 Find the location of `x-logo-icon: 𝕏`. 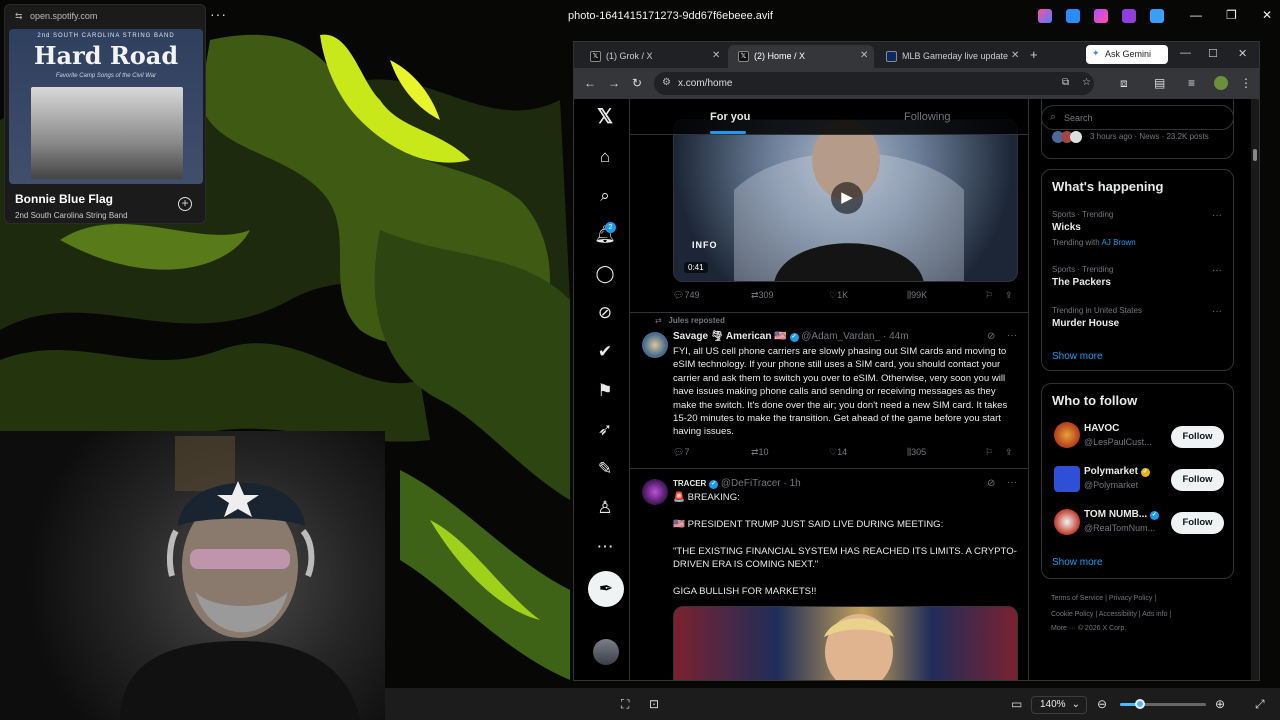

x-logo-icon: 𝕏 is located at coordinates (605, 117).